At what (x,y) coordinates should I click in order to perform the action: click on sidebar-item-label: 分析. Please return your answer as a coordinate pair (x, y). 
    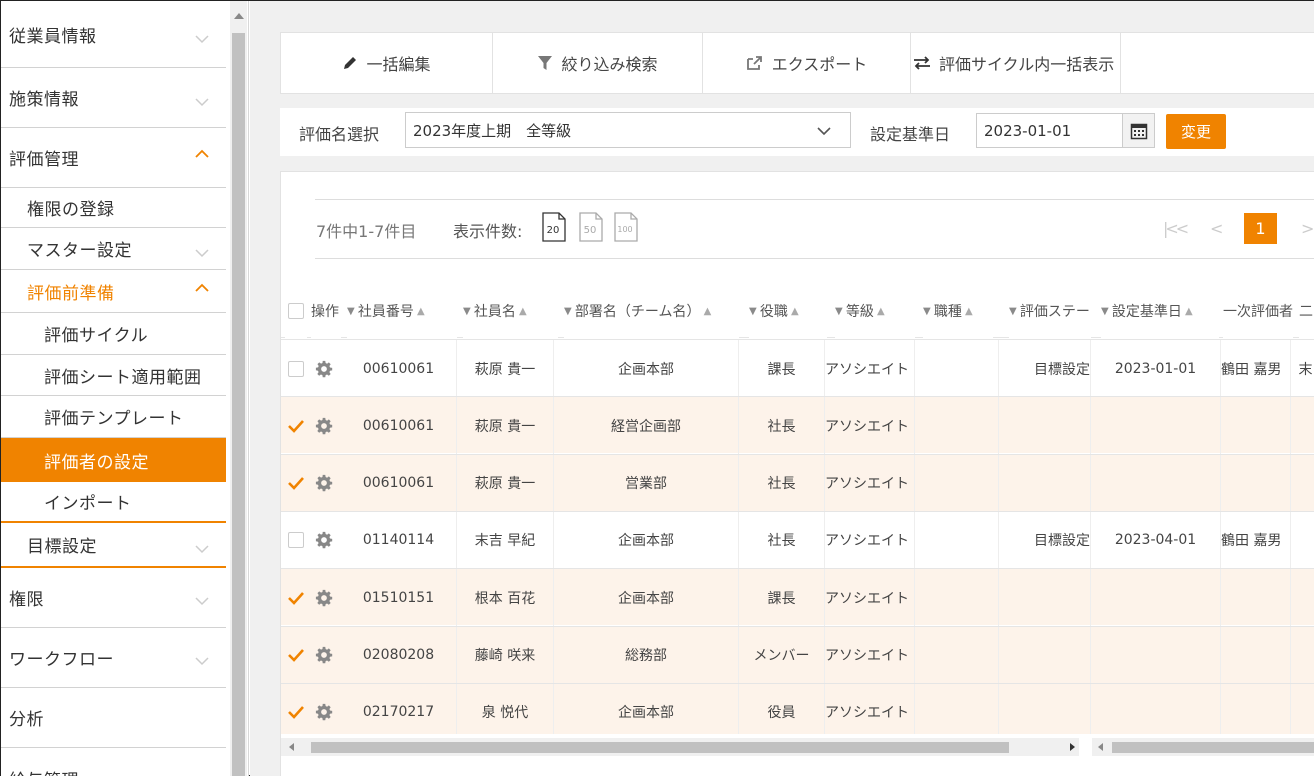
    Looking at the image, I should click on (26, 720).